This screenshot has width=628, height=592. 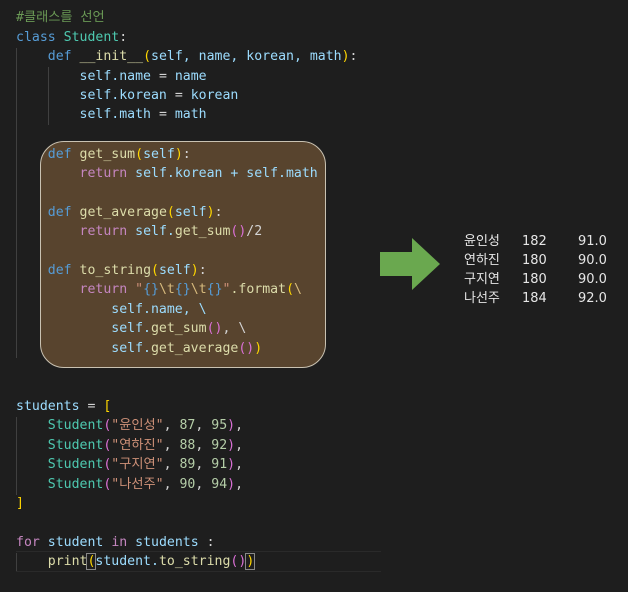 What do you see at coordinates (145, 484) in the screenshot?
I see `code-line-student-item: Student("나선주", 90, 94),` at bounding box center [145, 484].